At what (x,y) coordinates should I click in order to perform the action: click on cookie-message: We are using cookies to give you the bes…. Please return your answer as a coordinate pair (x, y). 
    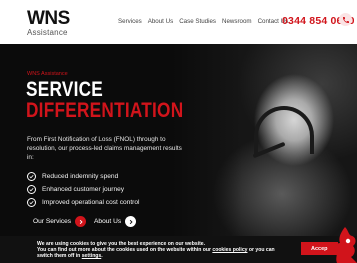
    Looking at the image, I should click on (156, 250).